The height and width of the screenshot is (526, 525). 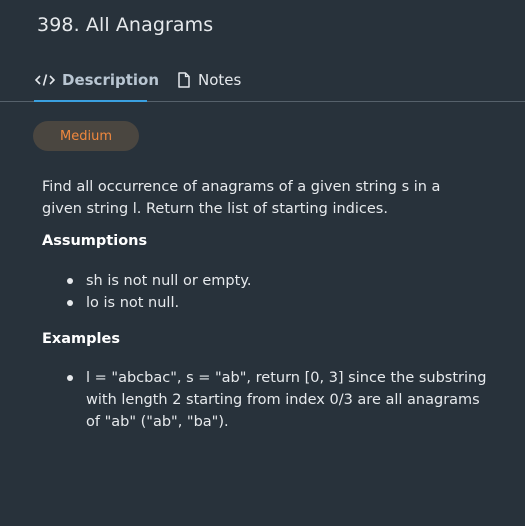 What do you see at coordinates (220, 79) in the screenshot?
I see `tab-notes-label: Notes` at bounding box center [220, 79].